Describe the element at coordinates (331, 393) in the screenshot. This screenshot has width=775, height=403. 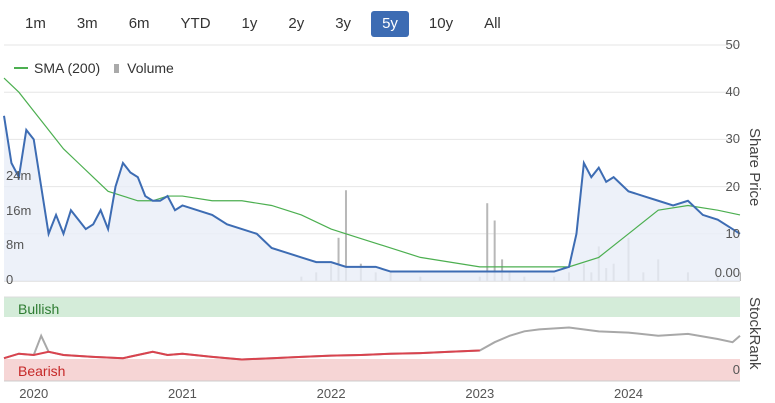
I see `year-tick-label: 2022` at that location.